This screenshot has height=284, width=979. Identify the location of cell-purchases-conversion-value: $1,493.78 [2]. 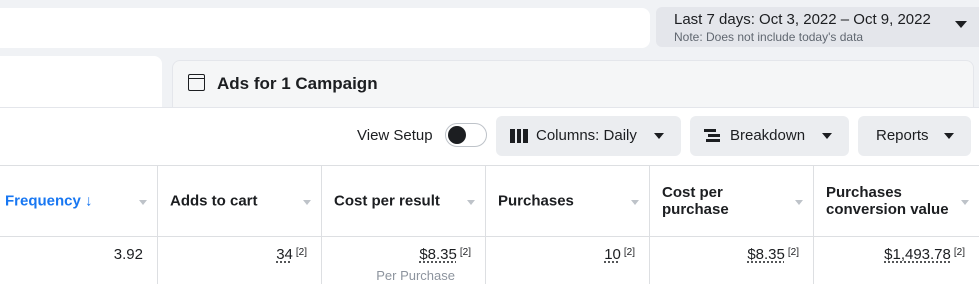
(896, 260).